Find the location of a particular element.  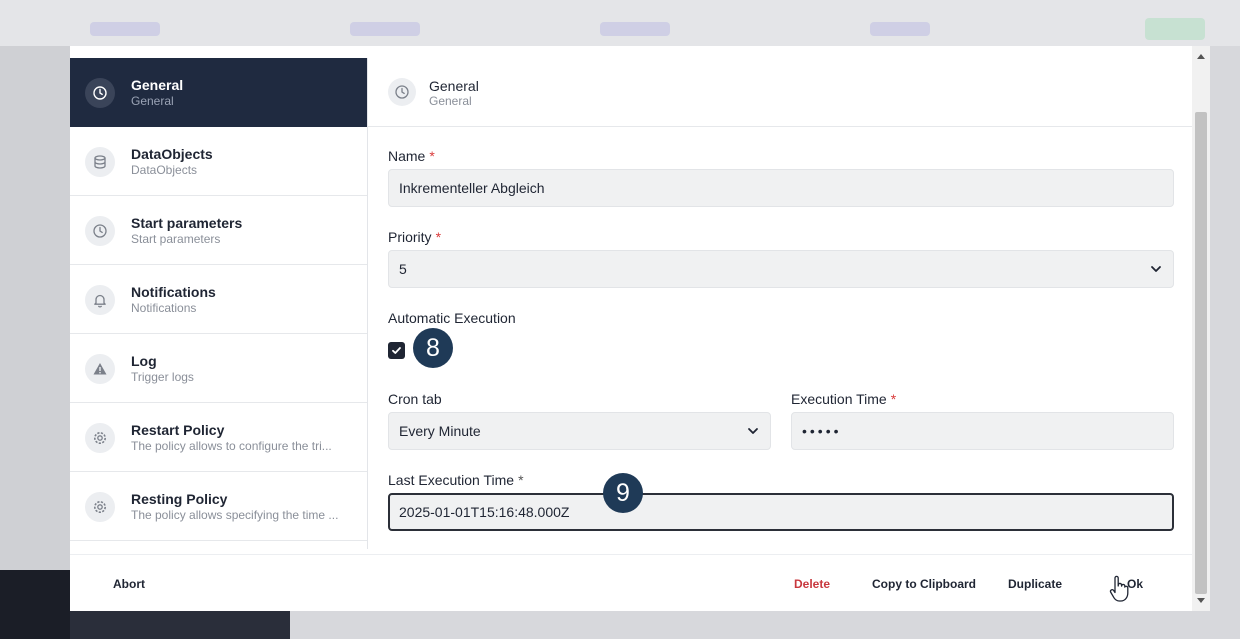

name-input-value: Inkrementeller Abgleich is located at coordinates (472, 188).